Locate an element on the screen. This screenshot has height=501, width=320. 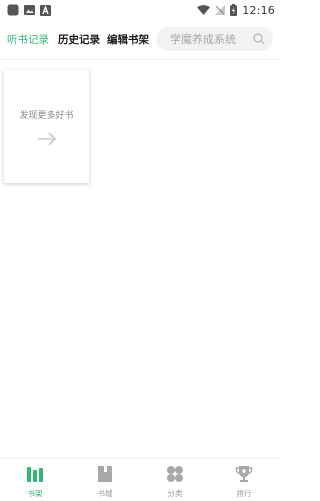
tab-reading-history: 历史记录 is located at coordinates (79, 40).